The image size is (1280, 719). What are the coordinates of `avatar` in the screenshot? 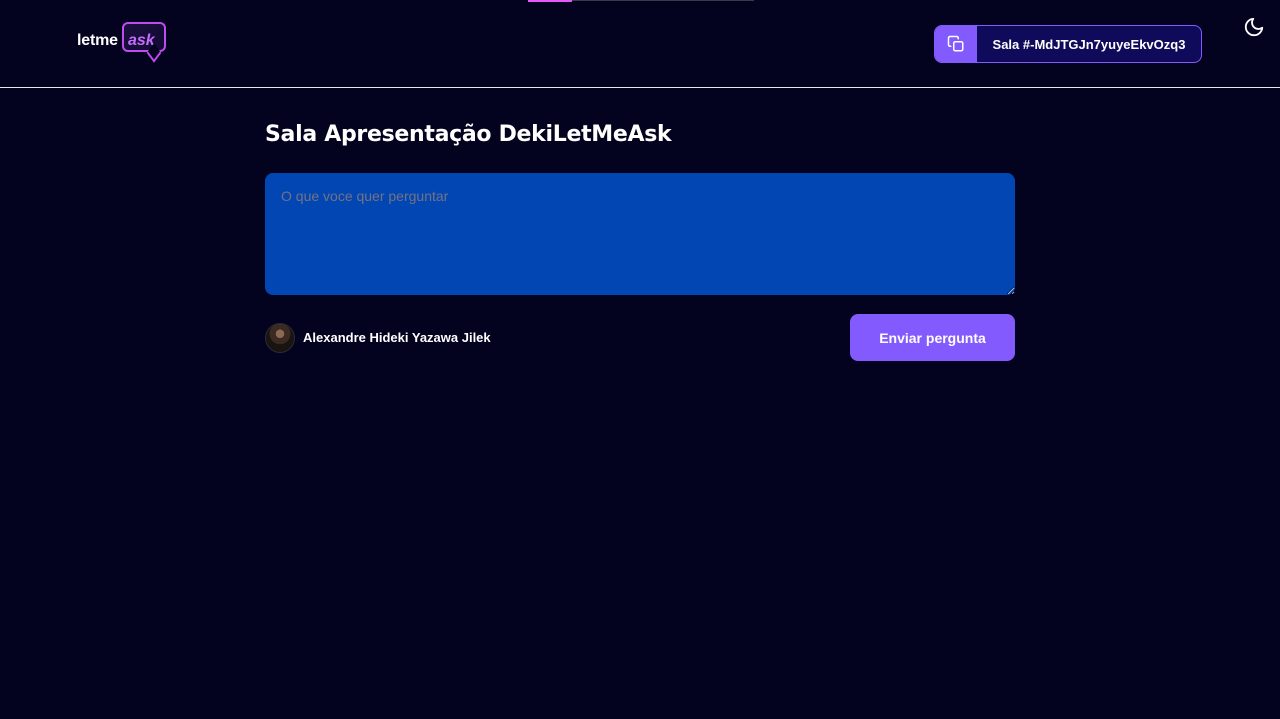 It's located at (280, 337).